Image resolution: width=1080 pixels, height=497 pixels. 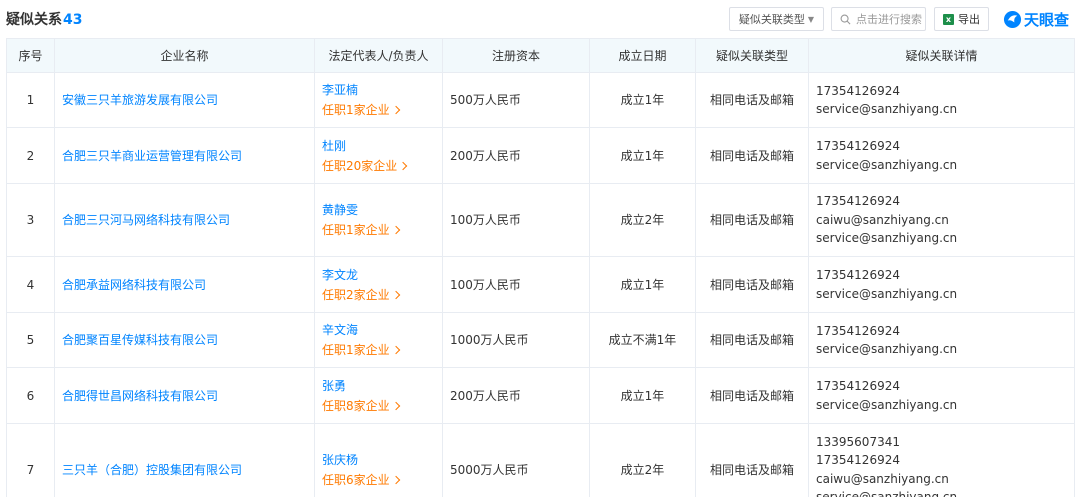 I want to click on founded-cell: 成立不满1年, so click(x=642, y=340).